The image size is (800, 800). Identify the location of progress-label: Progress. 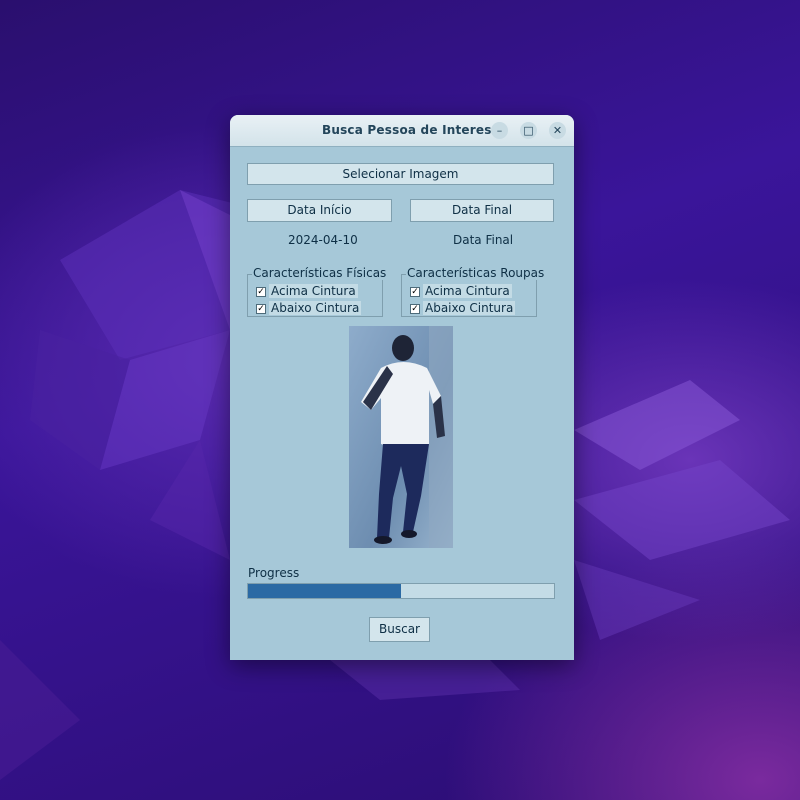
(274, 573).